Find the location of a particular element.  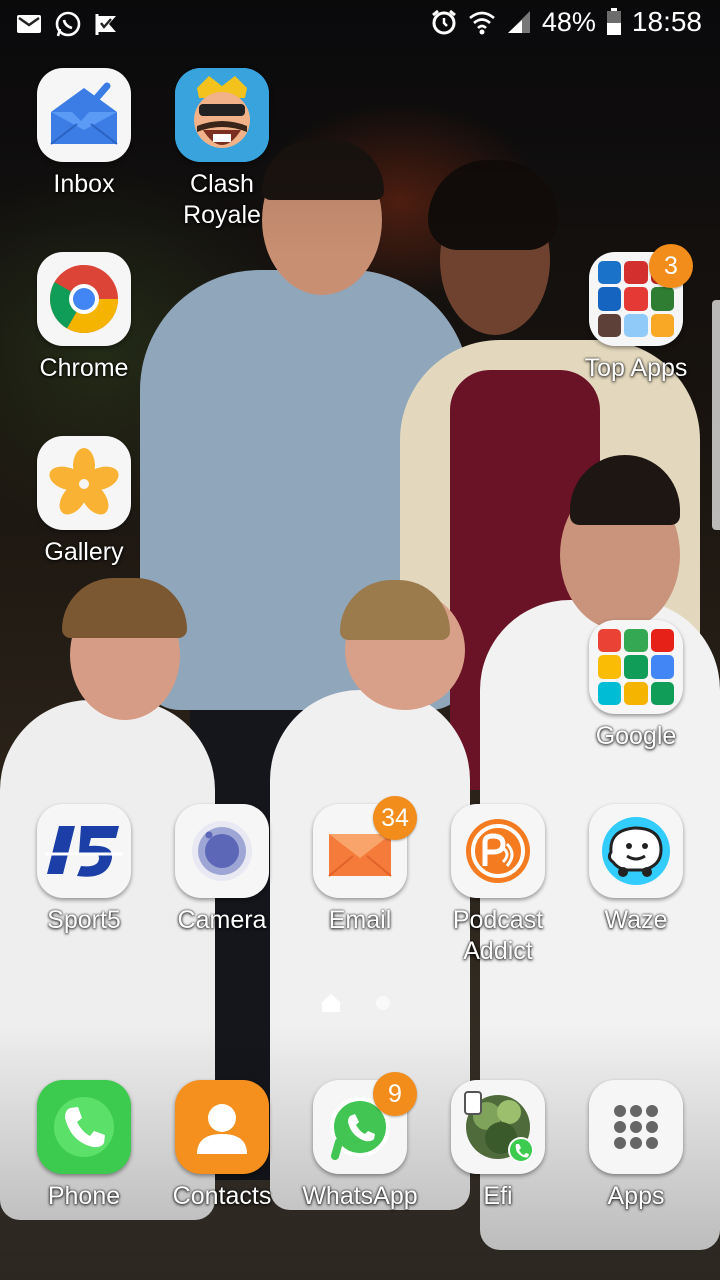

inbox-icon is located at coordinates (84, 115).